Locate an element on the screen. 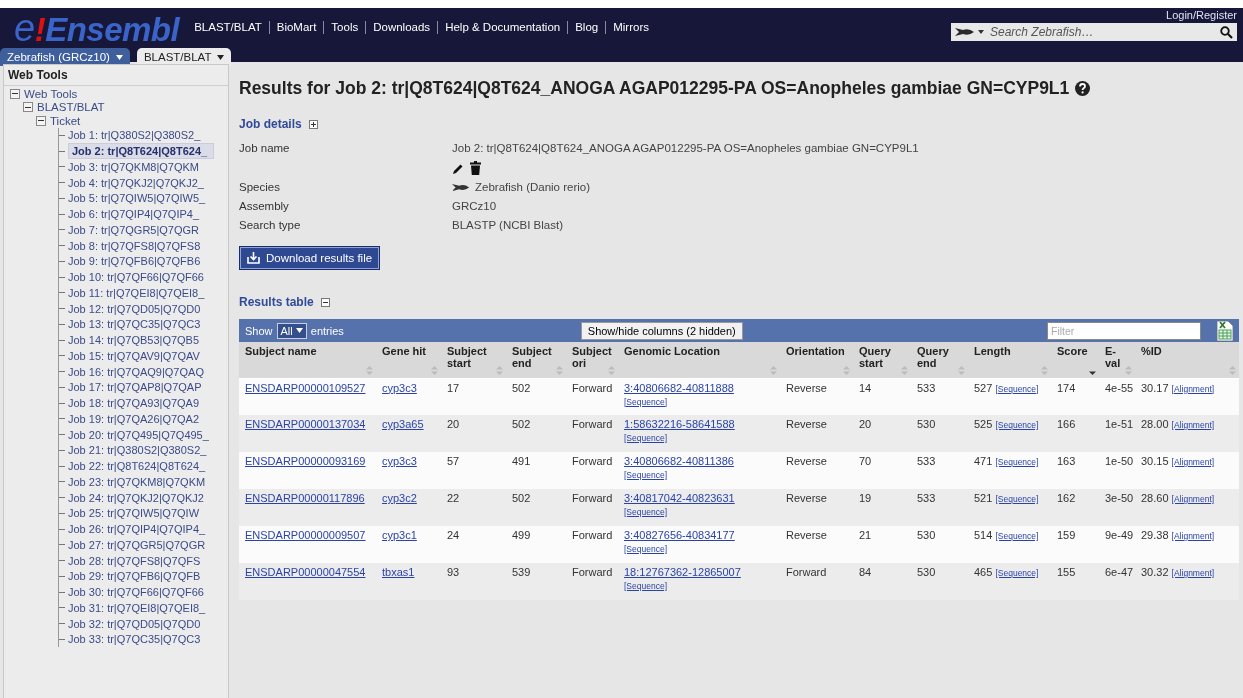 This screenshot has width=1243, height=698. download-button: Download results file is located at coordinates (310, 258).